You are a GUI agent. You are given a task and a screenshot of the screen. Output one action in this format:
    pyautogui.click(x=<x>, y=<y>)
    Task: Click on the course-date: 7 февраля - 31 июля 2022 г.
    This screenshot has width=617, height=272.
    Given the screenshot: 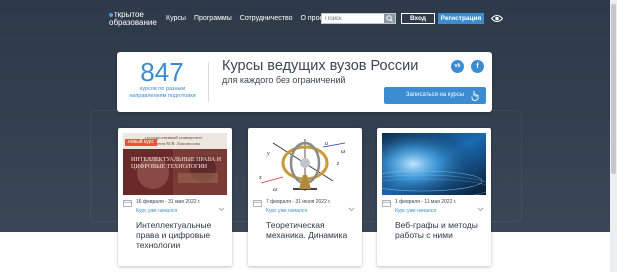 What is the action you would take?
    pyautogui.click(x=298, y=202)
    